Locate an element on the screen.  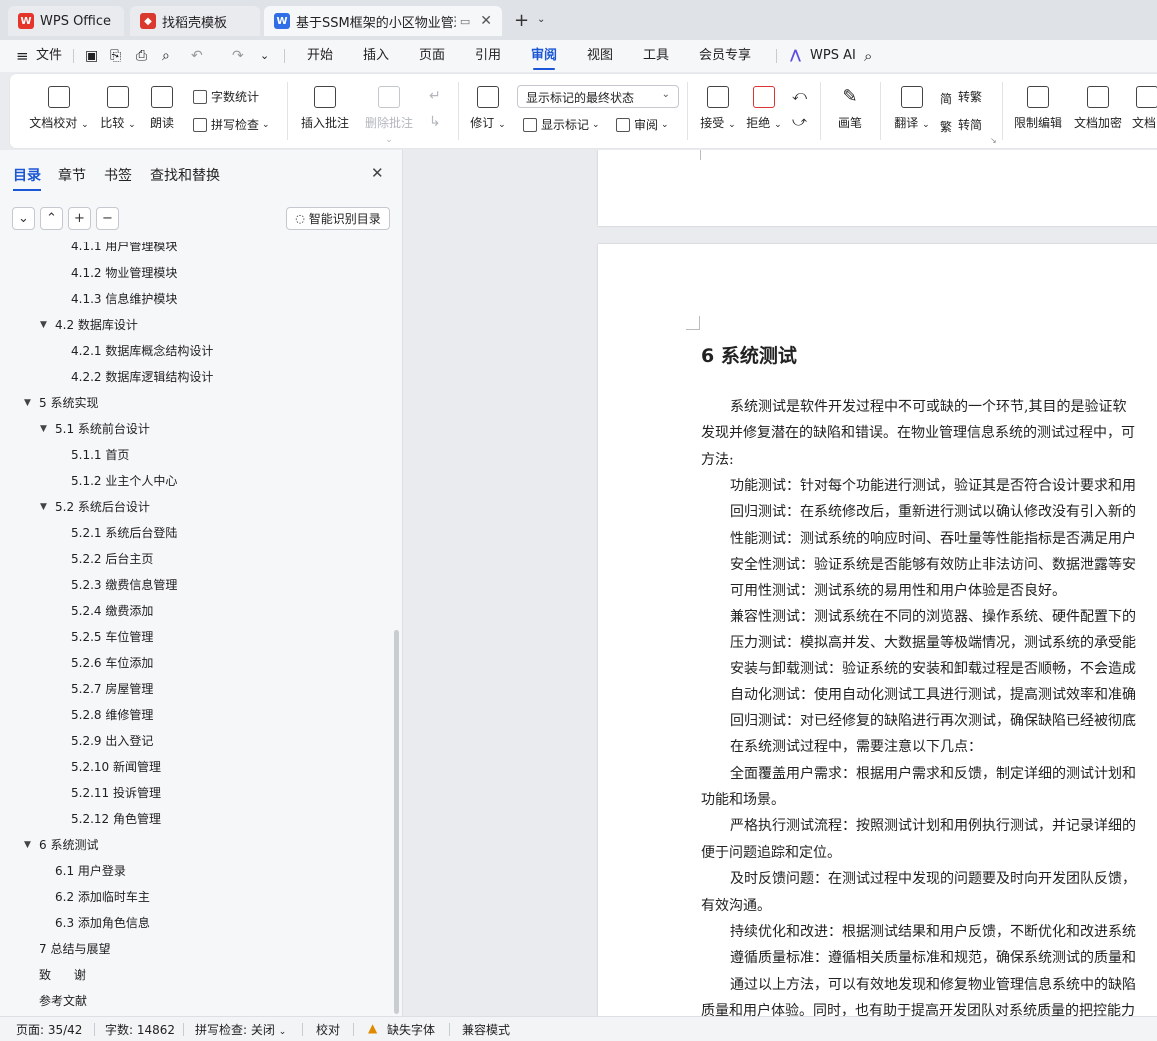
toc-item: 6.3 添加角色信息 is located at coordinates (102, 923).